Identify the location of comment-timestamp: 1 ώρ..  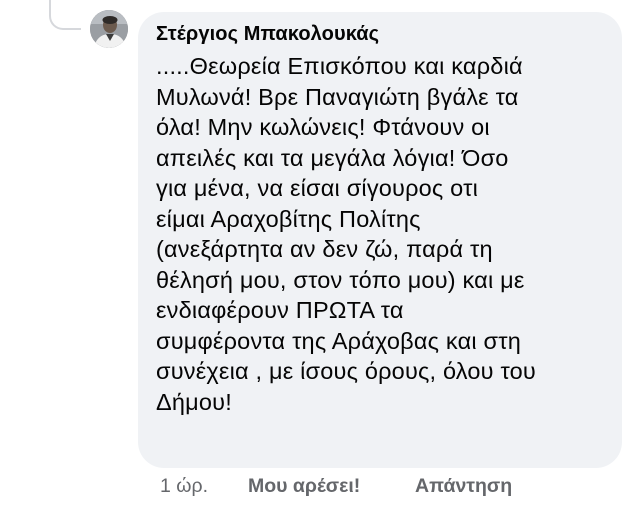
(184, 486).